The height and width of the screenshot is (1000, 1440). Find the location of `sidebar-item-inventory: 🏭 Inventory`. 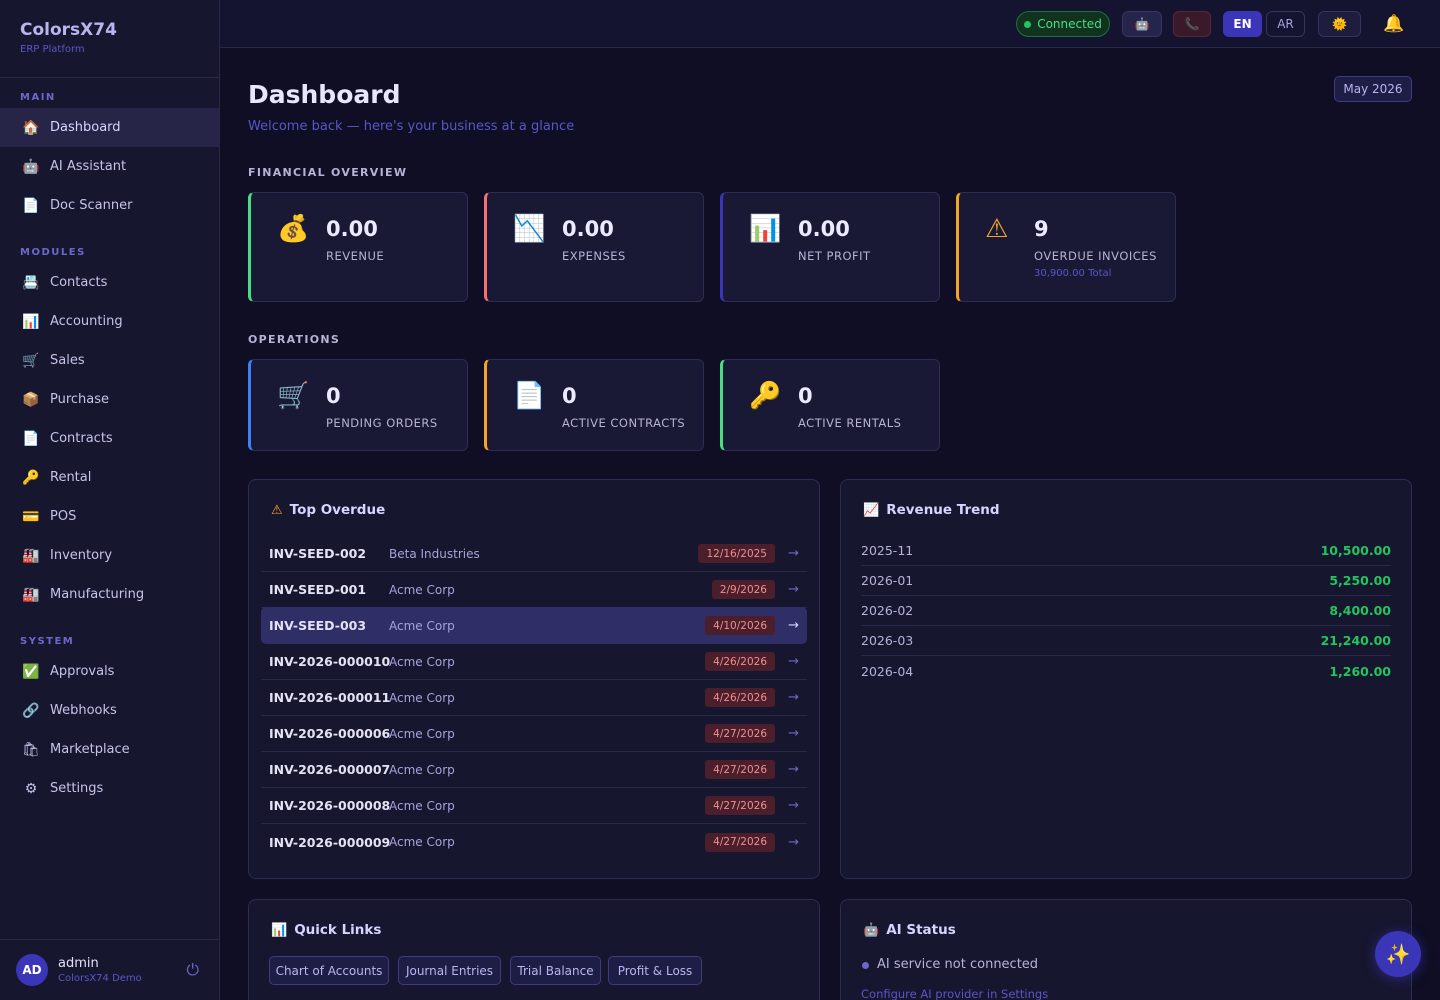

sidebar-item-inventory: 🏭 Inventory is located at coordinates (109, 555).